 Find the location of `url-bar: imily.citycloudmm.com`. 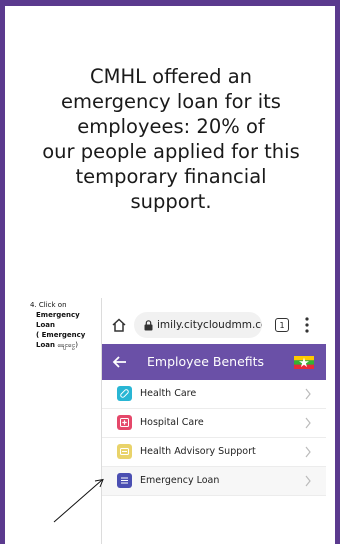

url-bar: imily.citycloudmm.com is located at coordinates (198, 325).